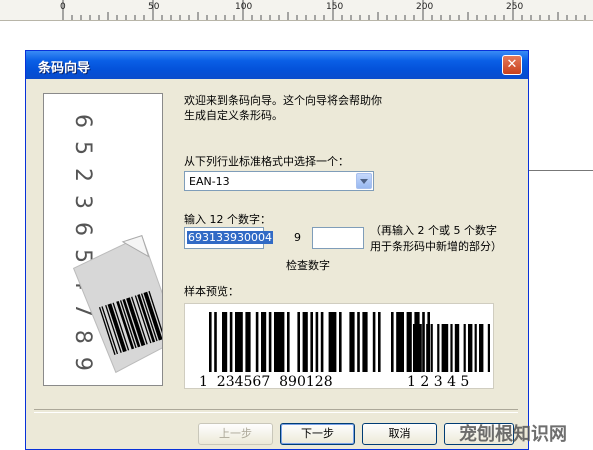 This screenshot has width=593, height=450. Describe the element at coordinates (433, 230) in the screenshot. I see `addon-hint-line-1: （再输入 2 个或 5 个数字` at that location.